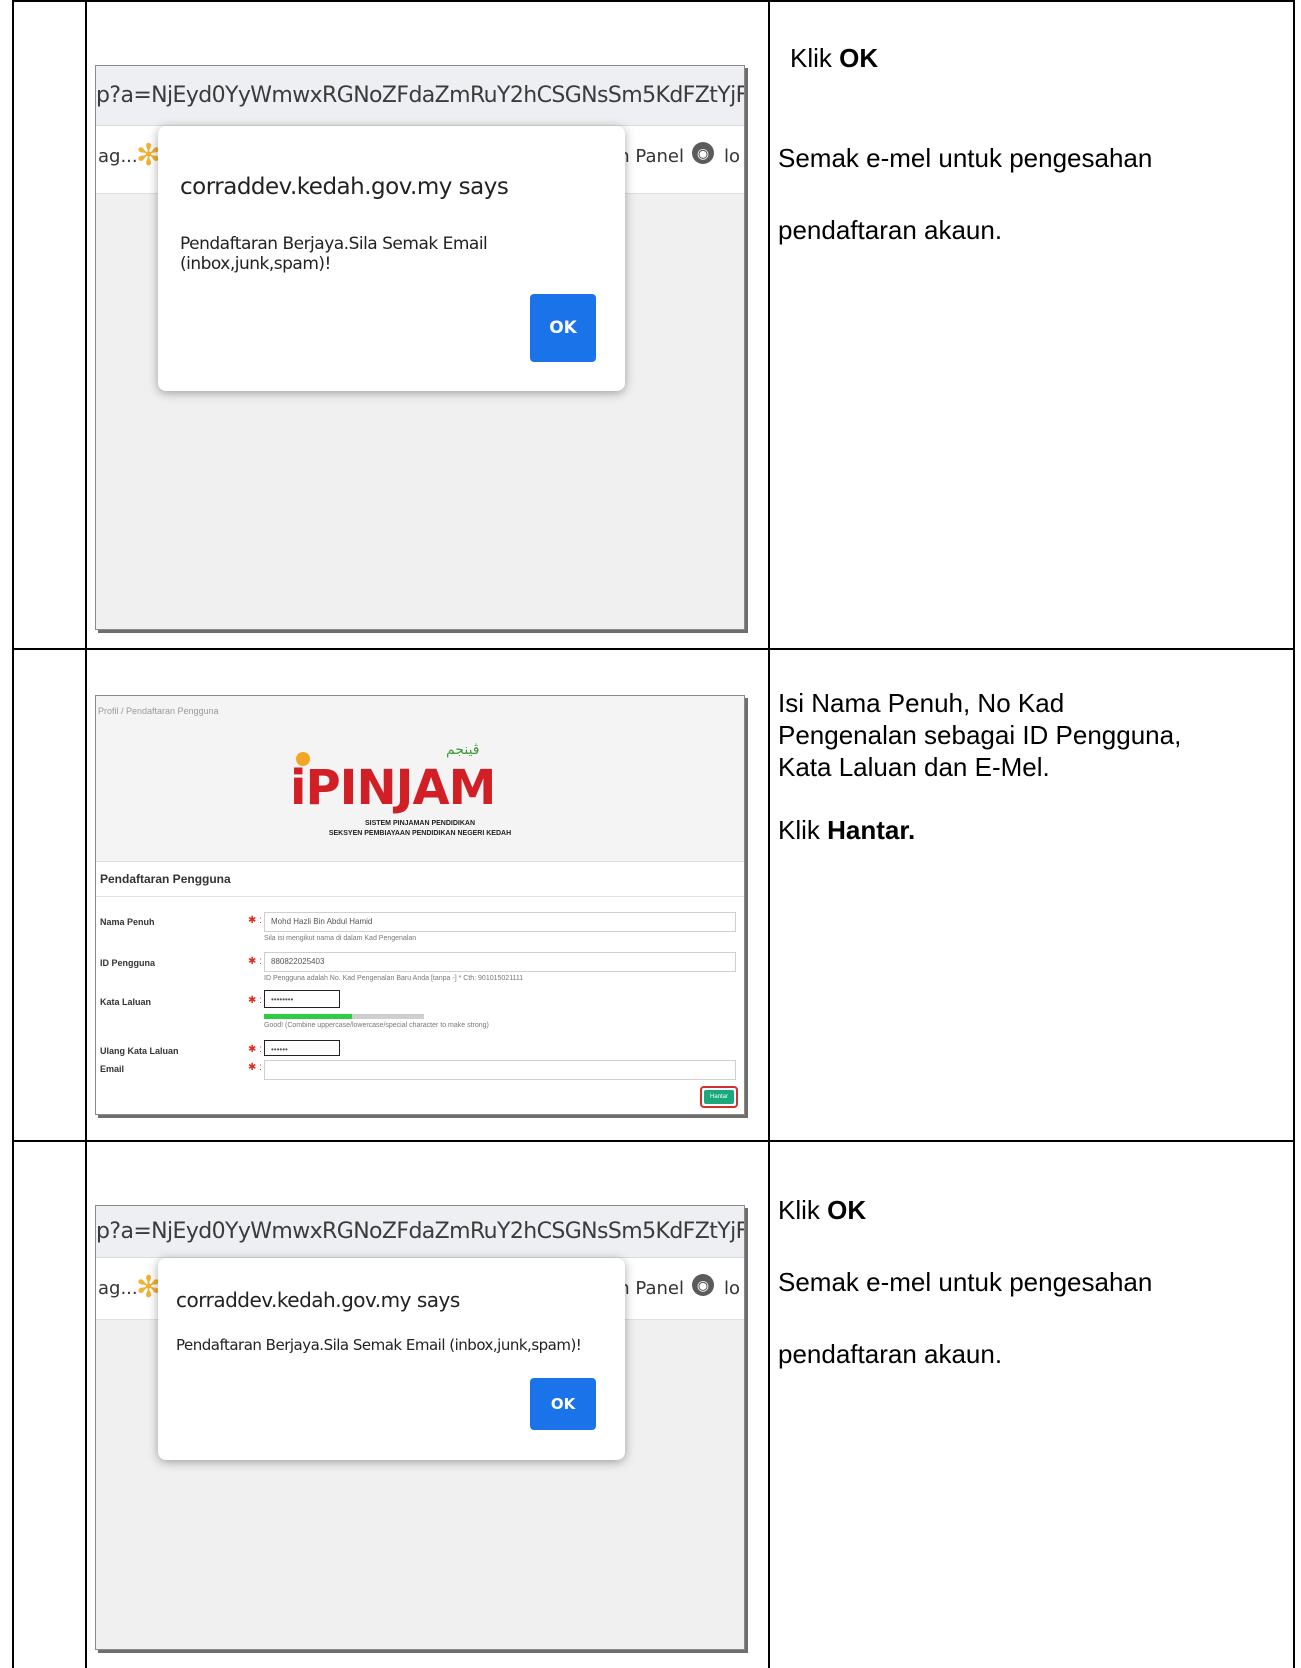 The width and height of the screenshot is (1301, 1668). Describe the element at coordinates (890, 230) in the screenshot. I see `step1-instruction-line3: pendaftaran akaun.` at that location.